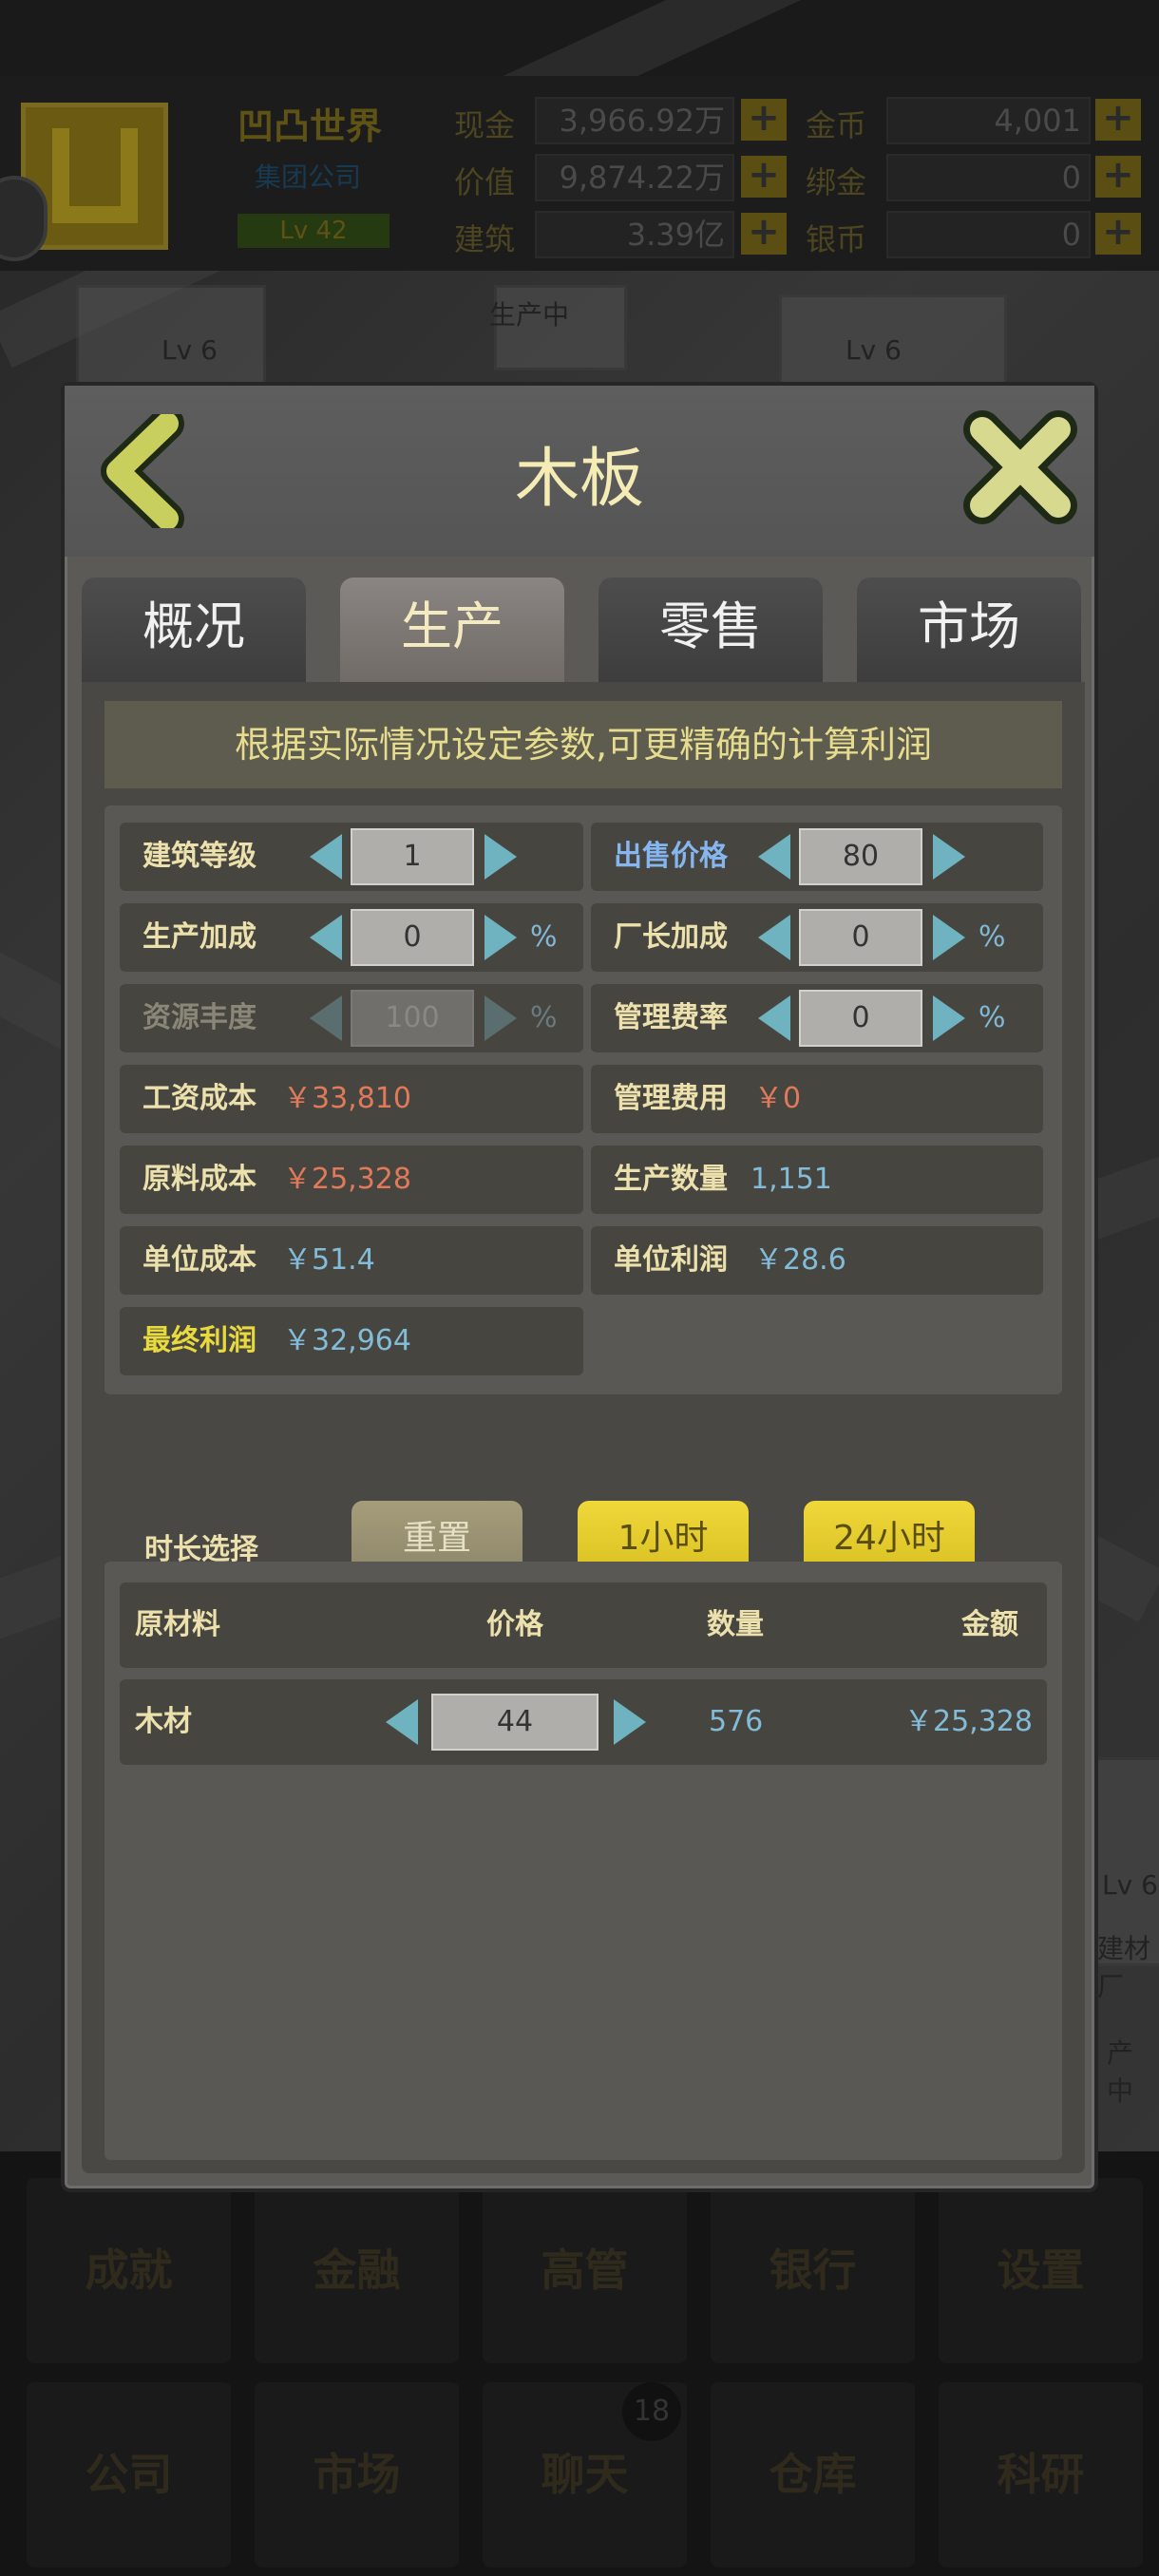  I want to click on close-icon, so click(1020, 467).